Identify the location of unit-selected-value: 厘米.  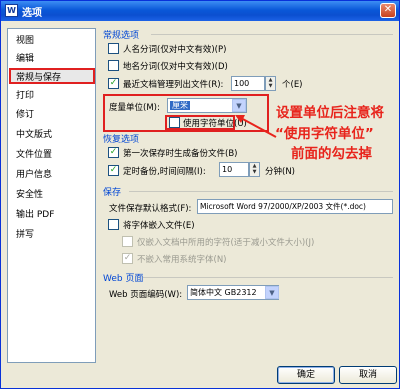
(180, 105).